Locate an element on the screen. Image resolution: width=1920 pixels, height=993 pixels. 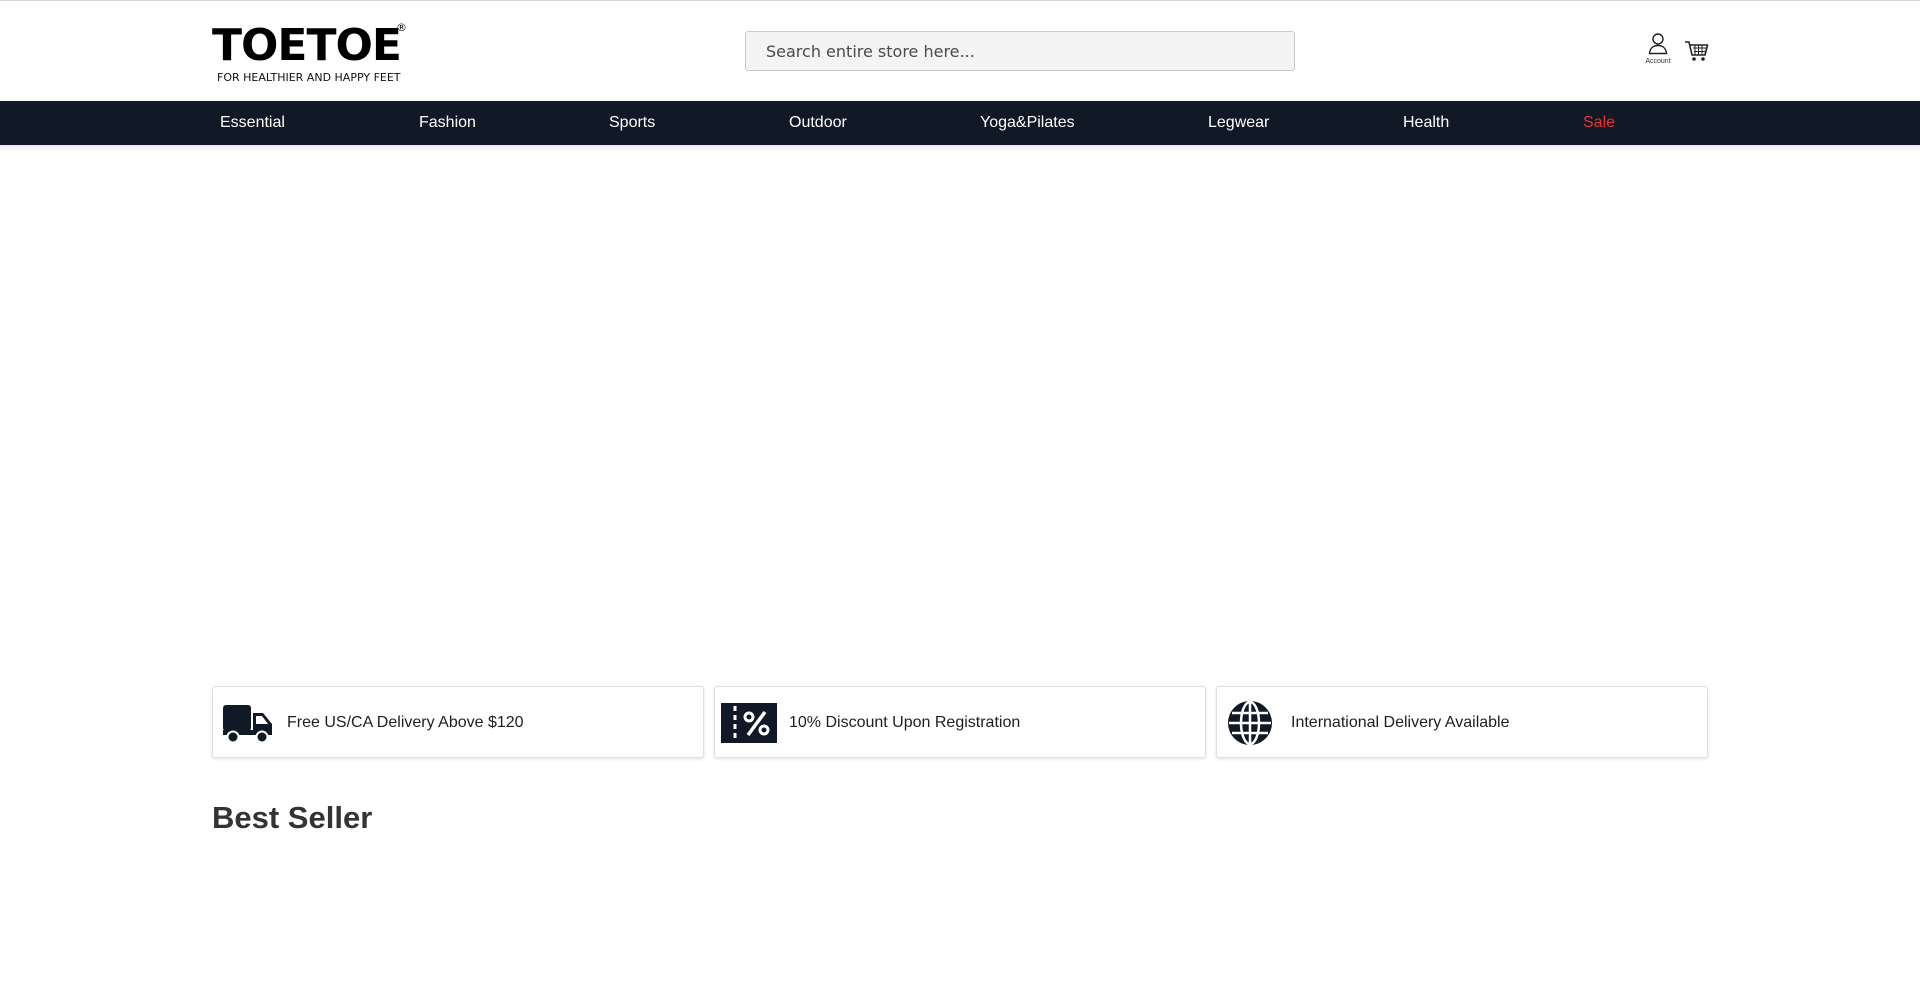
brand-name: TOETOE is located at coordinates (307, 45).